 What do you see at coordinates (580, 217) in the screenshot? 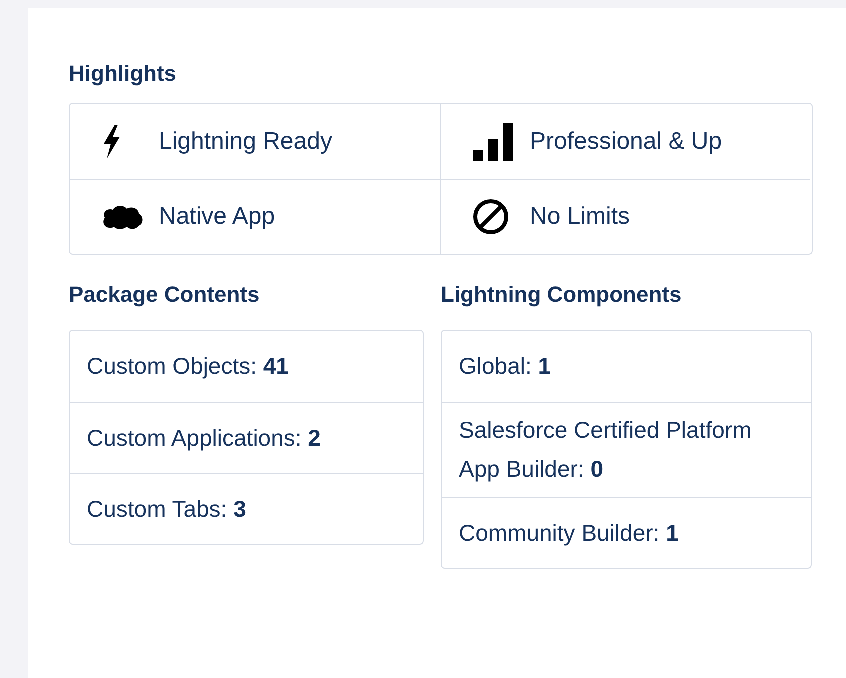
I see `highlight-label: No Limits` at bounding box center [580, 217].